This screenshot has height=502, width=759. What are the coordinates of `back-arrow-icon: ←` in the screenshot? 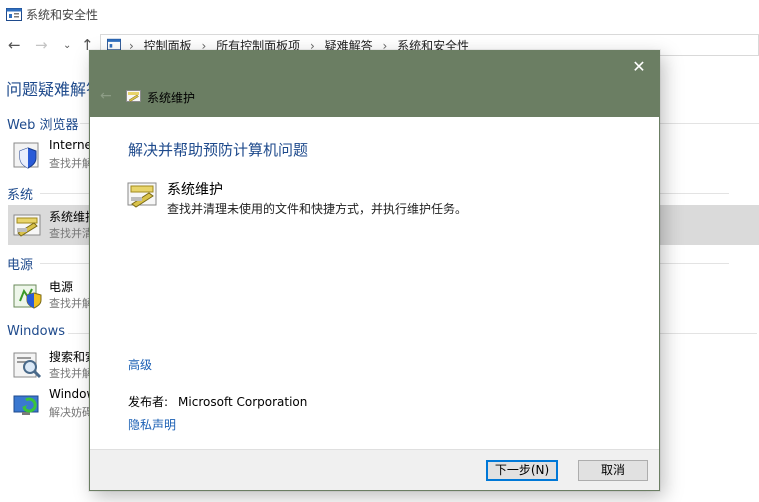 It's located at (106, 96).